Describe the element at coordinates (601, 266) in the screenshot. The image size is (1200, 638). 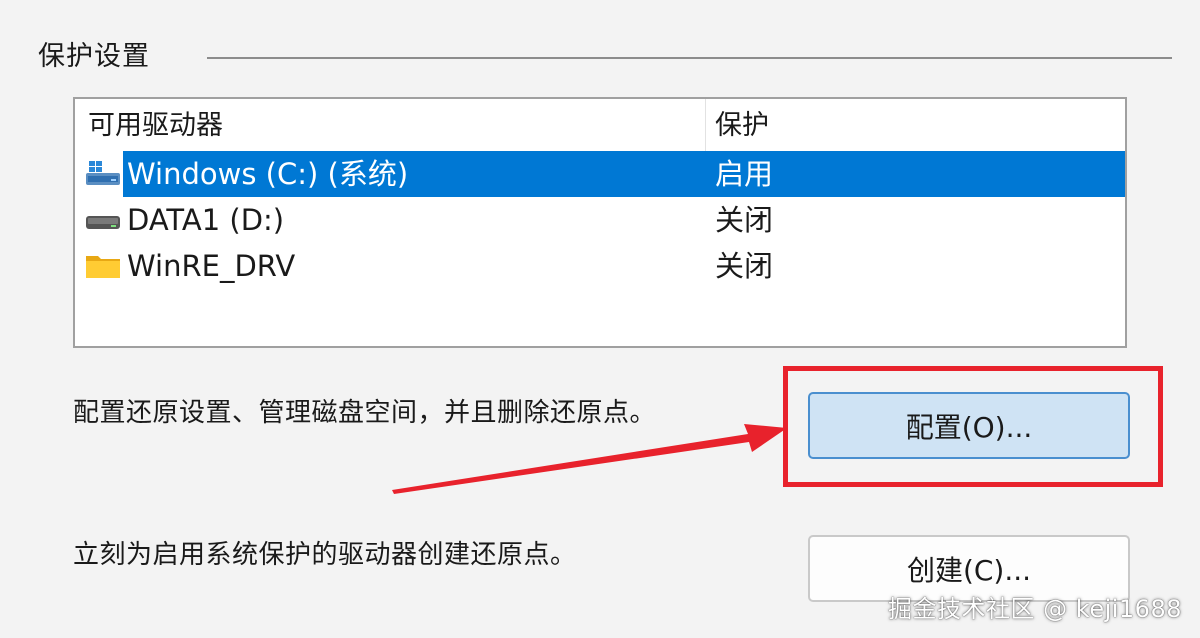
I see `drive-row-winre: WinRE_DRV 关闭` at that location.